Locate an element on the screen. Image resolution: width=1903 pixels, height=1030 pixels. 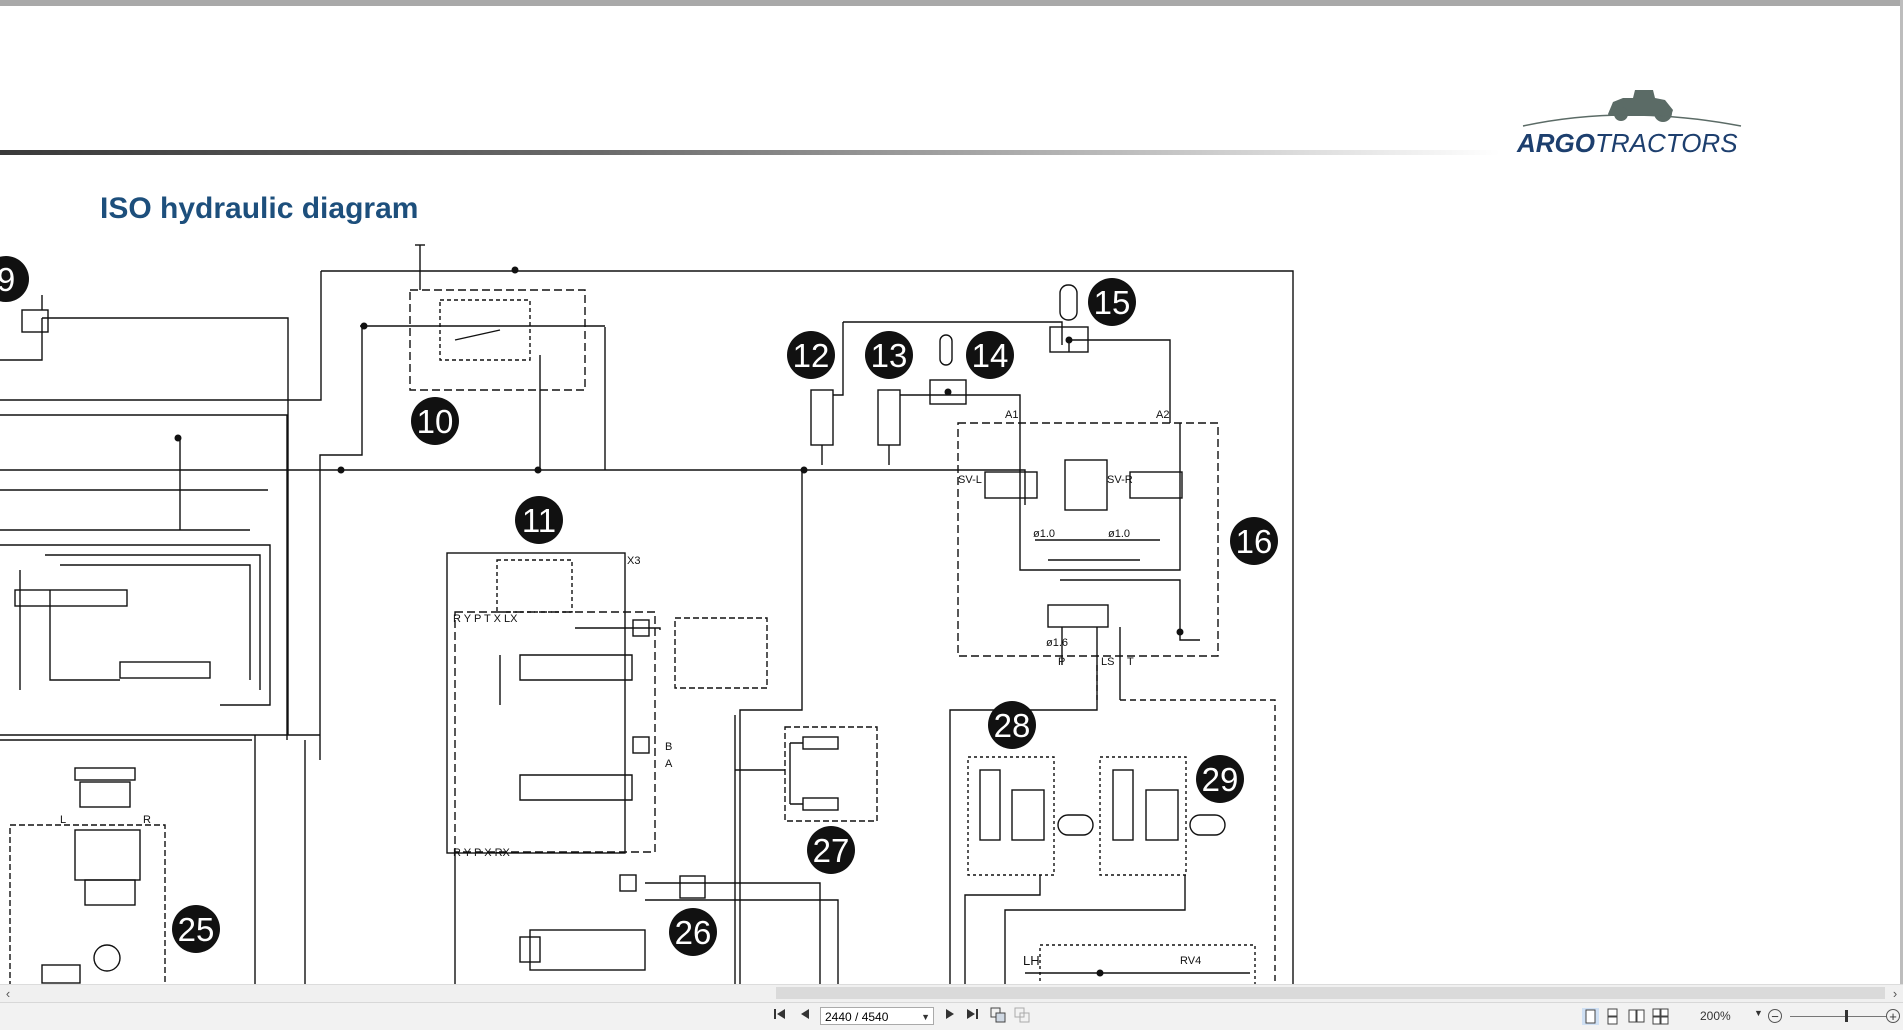
label-port-row-2: R Y P X RX is located at coordinates (482, 853).